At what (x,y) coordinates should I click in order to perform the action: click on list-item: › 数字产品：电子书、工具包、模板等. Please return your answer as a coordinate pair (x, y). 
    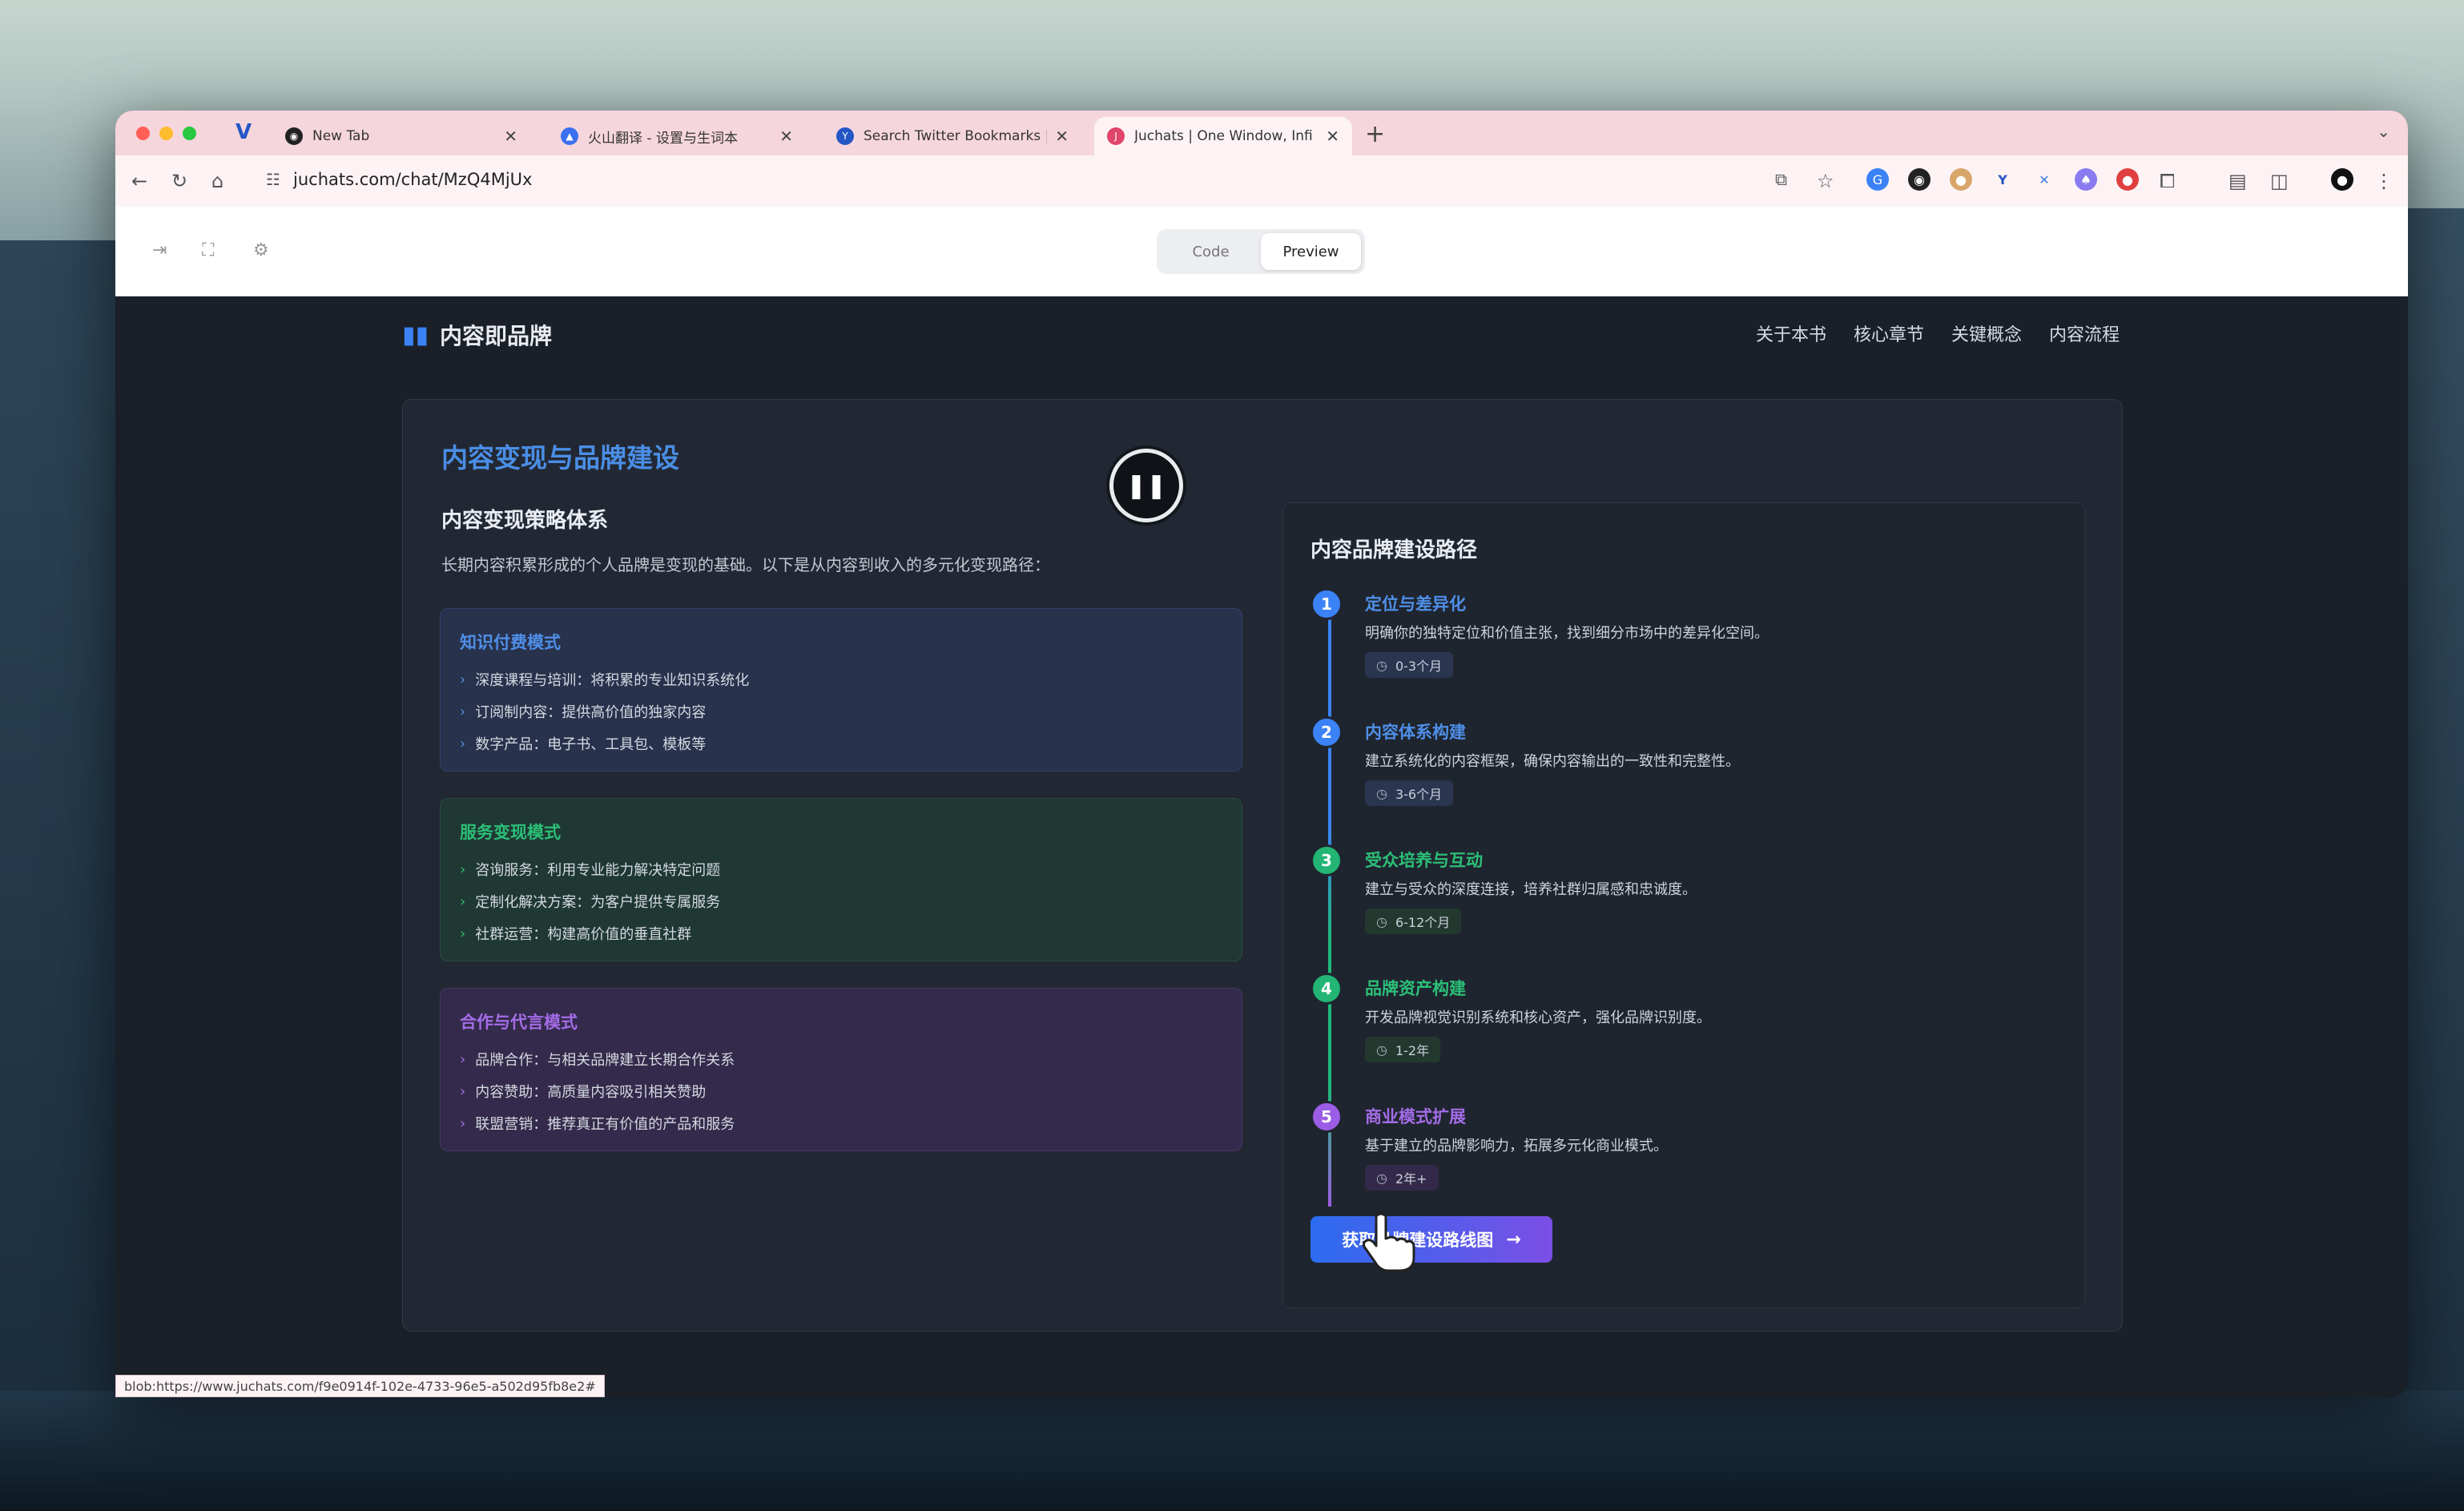
    Looking at the image, I should click on (841, 743).